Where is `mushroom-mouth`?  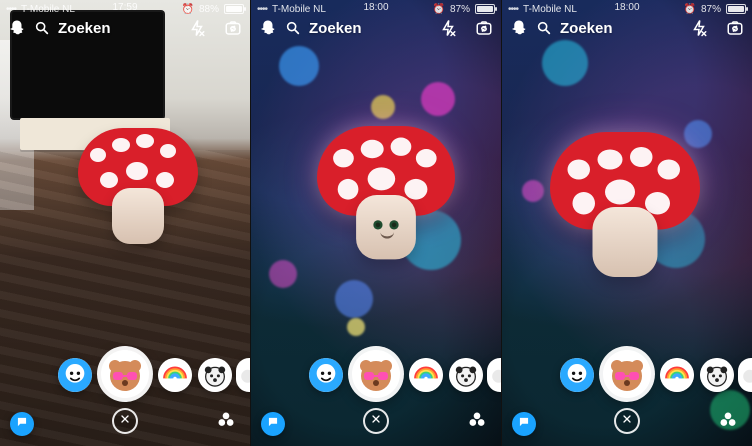
mushroom-mouth is located at coordinates (387, 235).